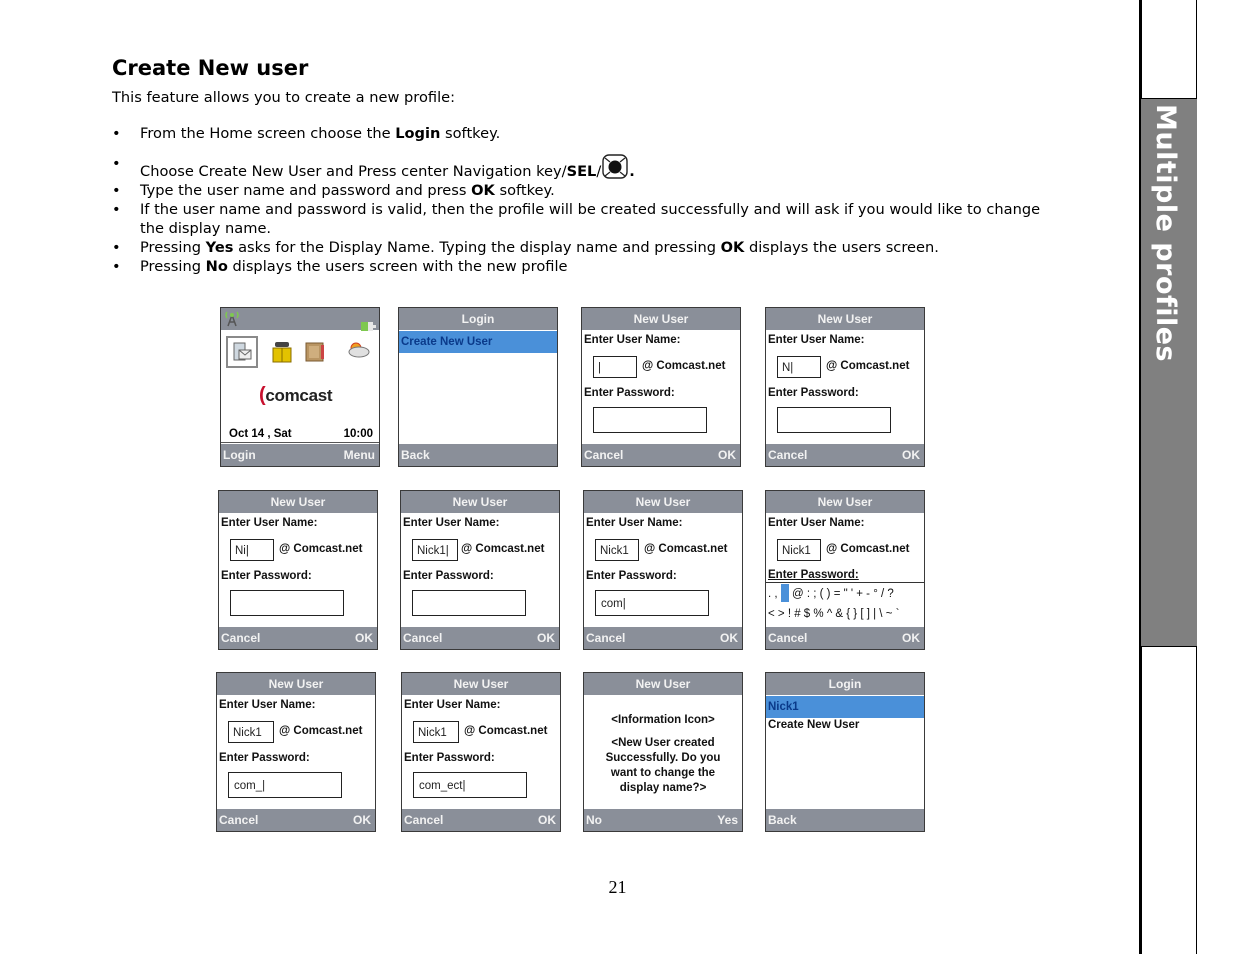 The width and height of the screenshot is (1235, 954). What do you see at coordinates (368, 327) in the screenshot?
I see `battery-icon` at bounding box center [368, 327].